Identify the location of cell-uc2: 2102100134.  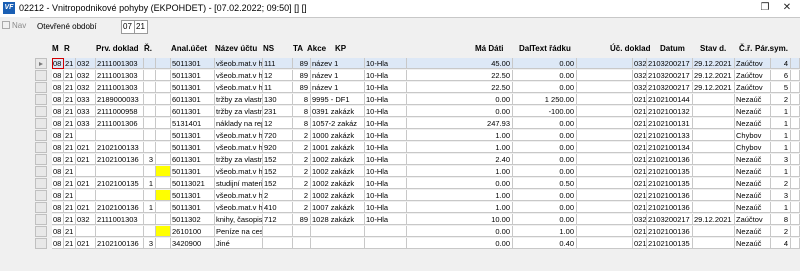
(670, 147).